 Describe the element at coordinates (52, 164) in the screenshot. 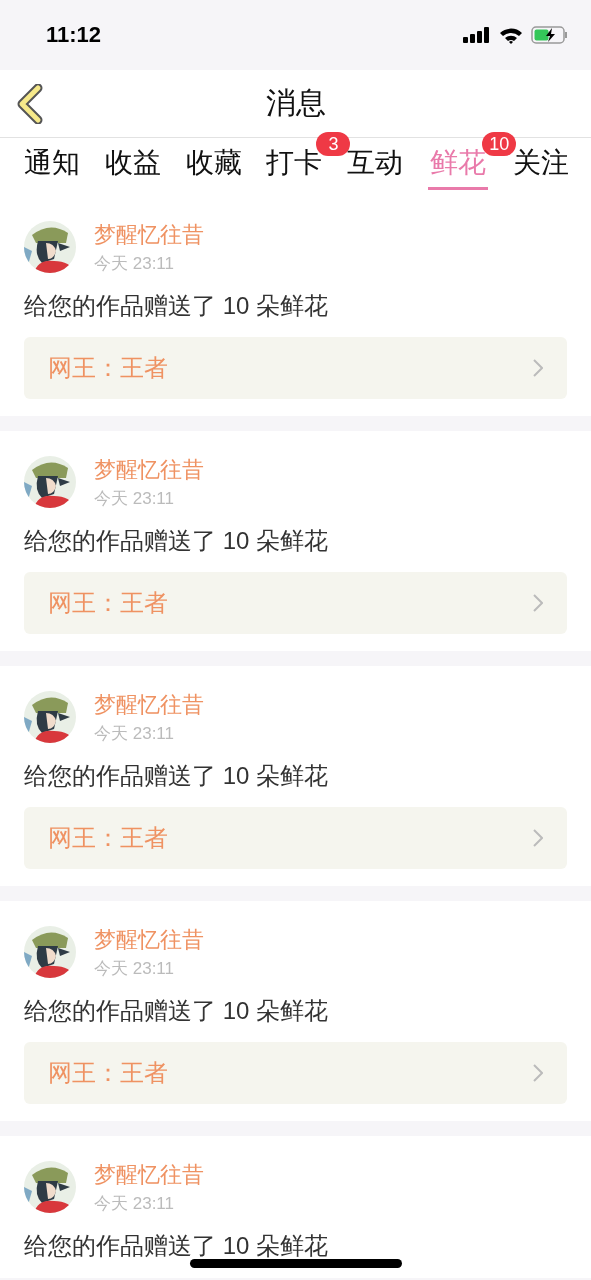

I see `tab: 通知` at that location.